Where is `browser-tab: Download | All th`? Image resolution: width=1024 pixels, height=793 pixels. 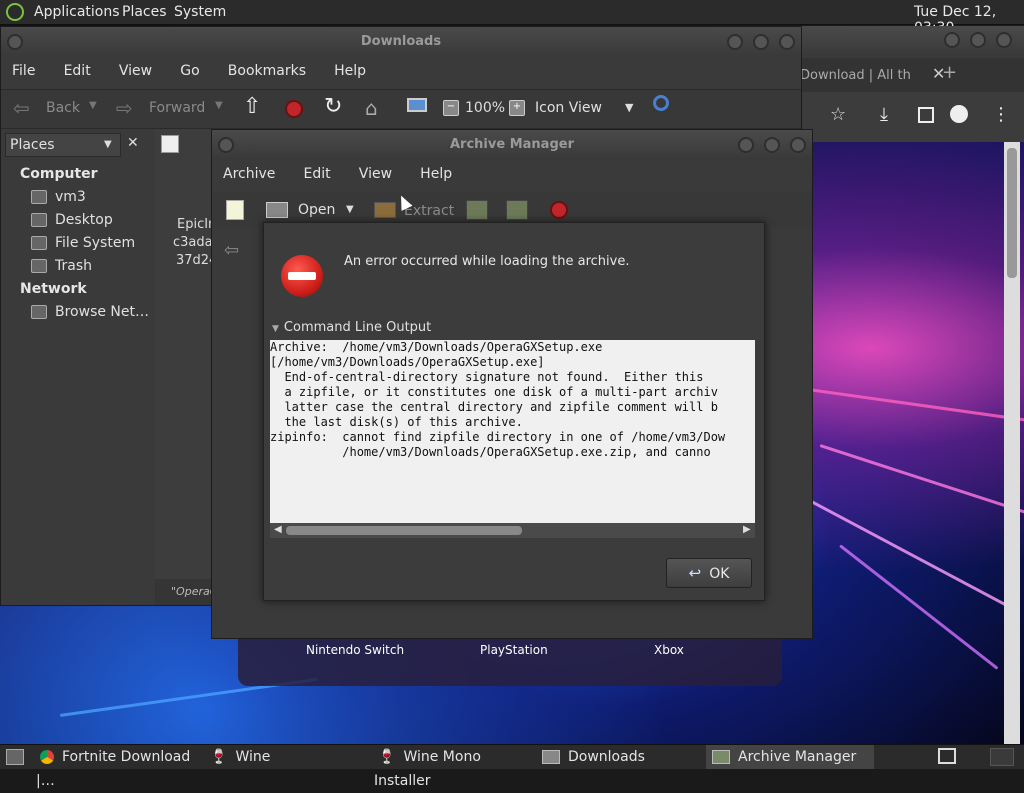
browser-tab: Download | All th is located at coordinates (855, 75).